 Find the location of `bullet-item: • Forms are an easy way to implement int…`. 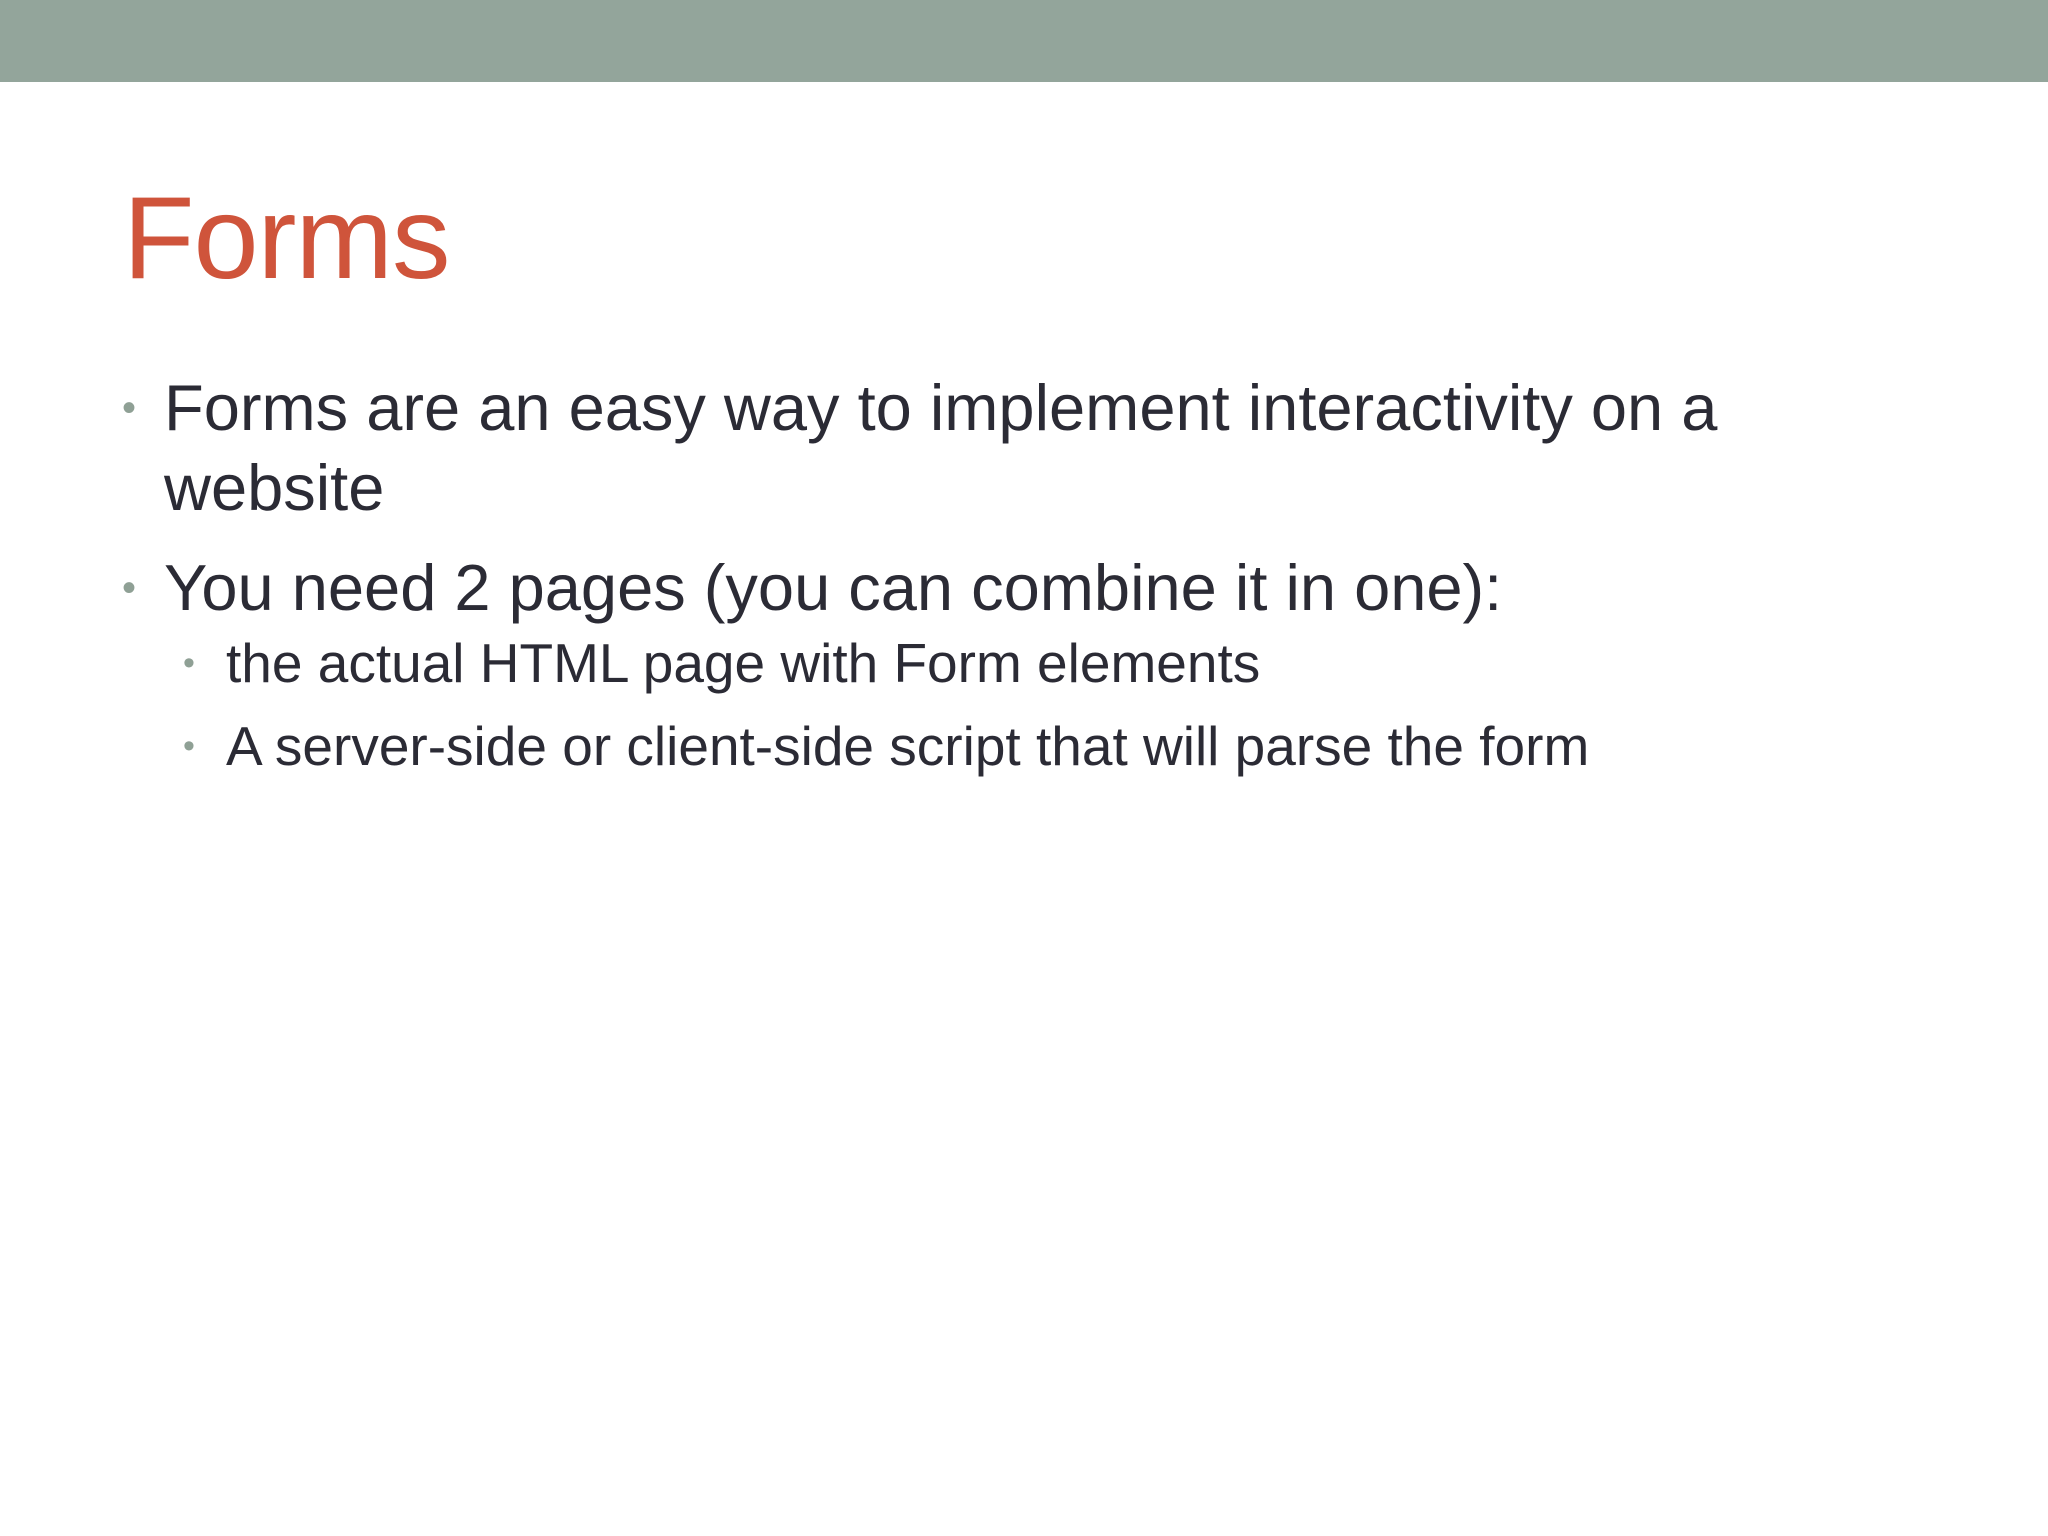

bullet-item: • Forms are an easy way to implement int… is located at coordinates (1012, 448).